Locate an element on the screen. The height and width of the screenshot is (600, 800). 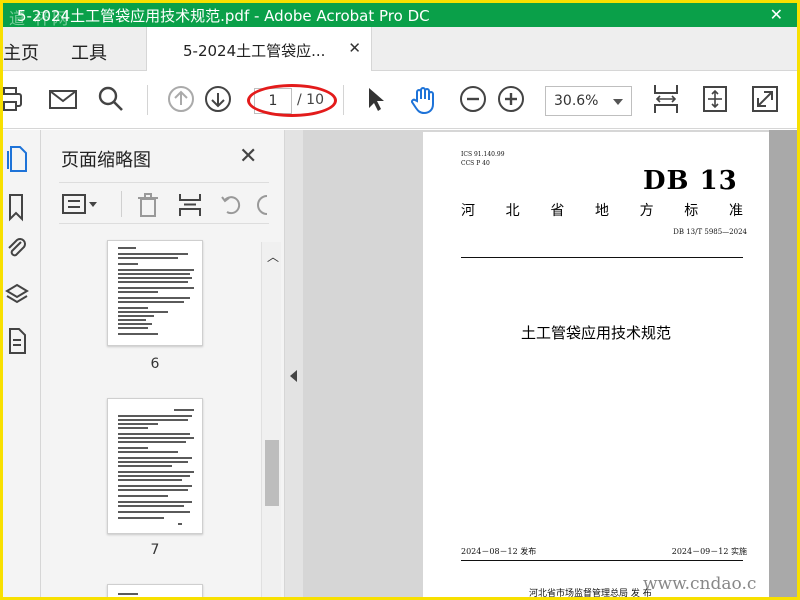
standard-number: DB 13/T 5985—2024 is located at coordinates (710, 232).